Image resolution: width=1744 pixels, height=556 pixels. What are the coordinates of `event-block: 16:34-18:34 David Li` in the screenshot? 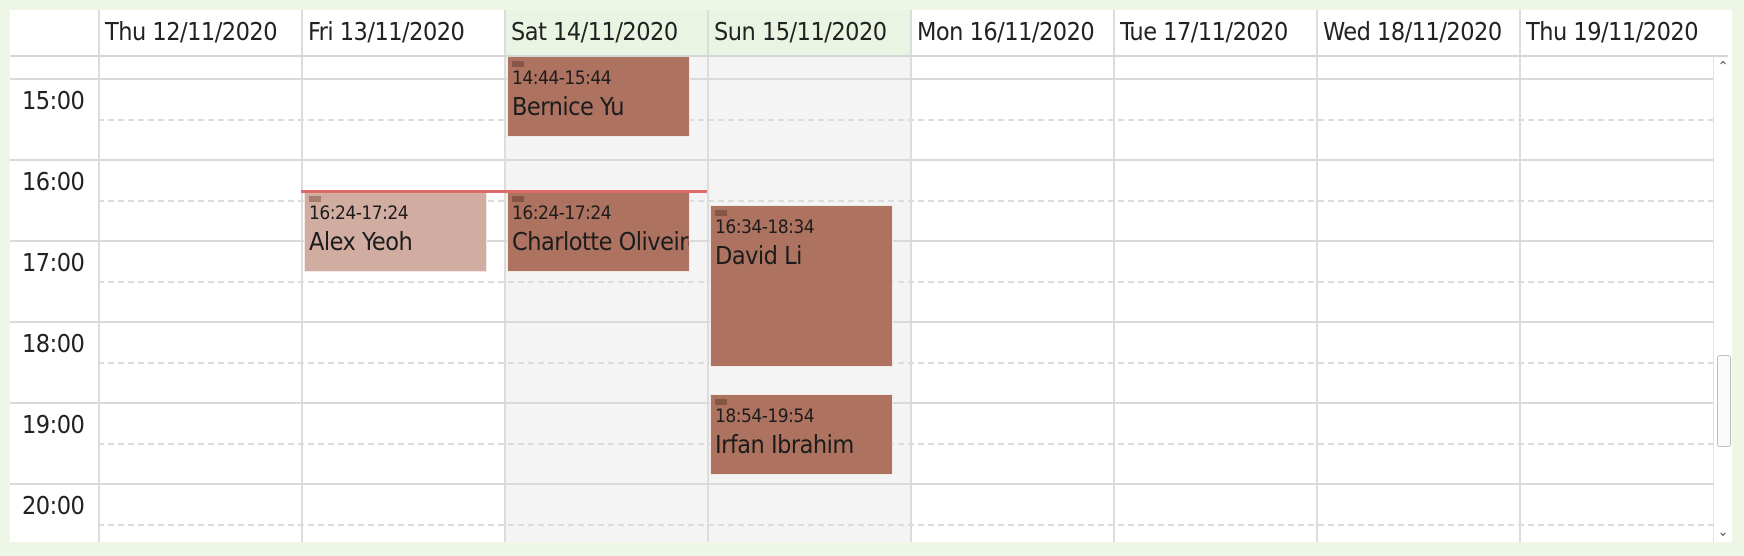 It's located at (801, 285).